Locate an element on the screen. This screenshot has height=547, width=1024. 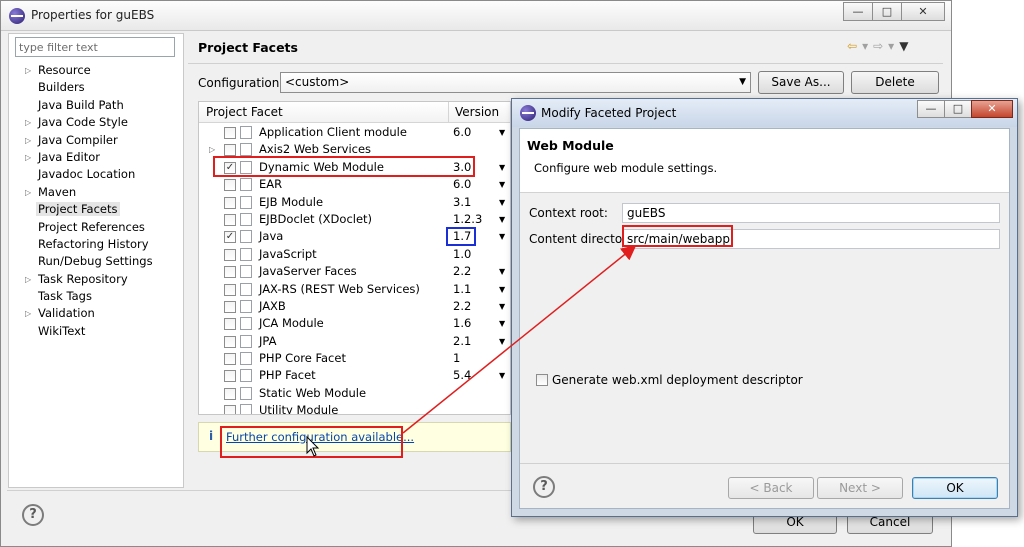
table-row: Application Client module 6.0 ▼ is located at coordinates (354, 132).